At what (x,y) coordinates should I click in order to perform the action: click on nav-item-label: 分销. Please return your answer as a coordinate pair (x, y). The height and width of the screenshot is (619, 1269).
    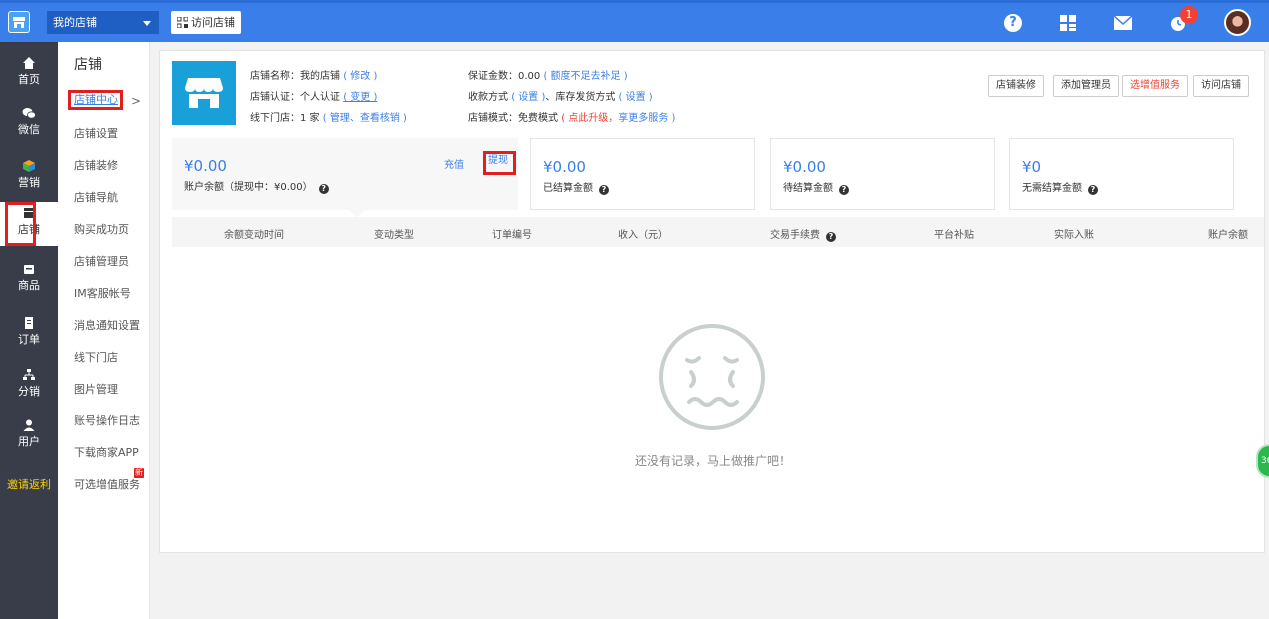
    Looking at the image, I should click on (29, 391).